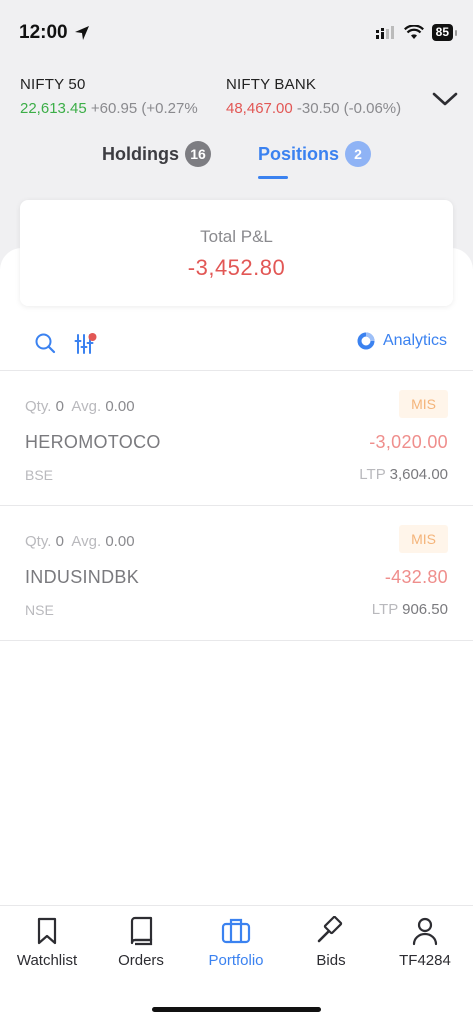  I want to click on index-change-pct: (-0.06%), so click(372, 108).